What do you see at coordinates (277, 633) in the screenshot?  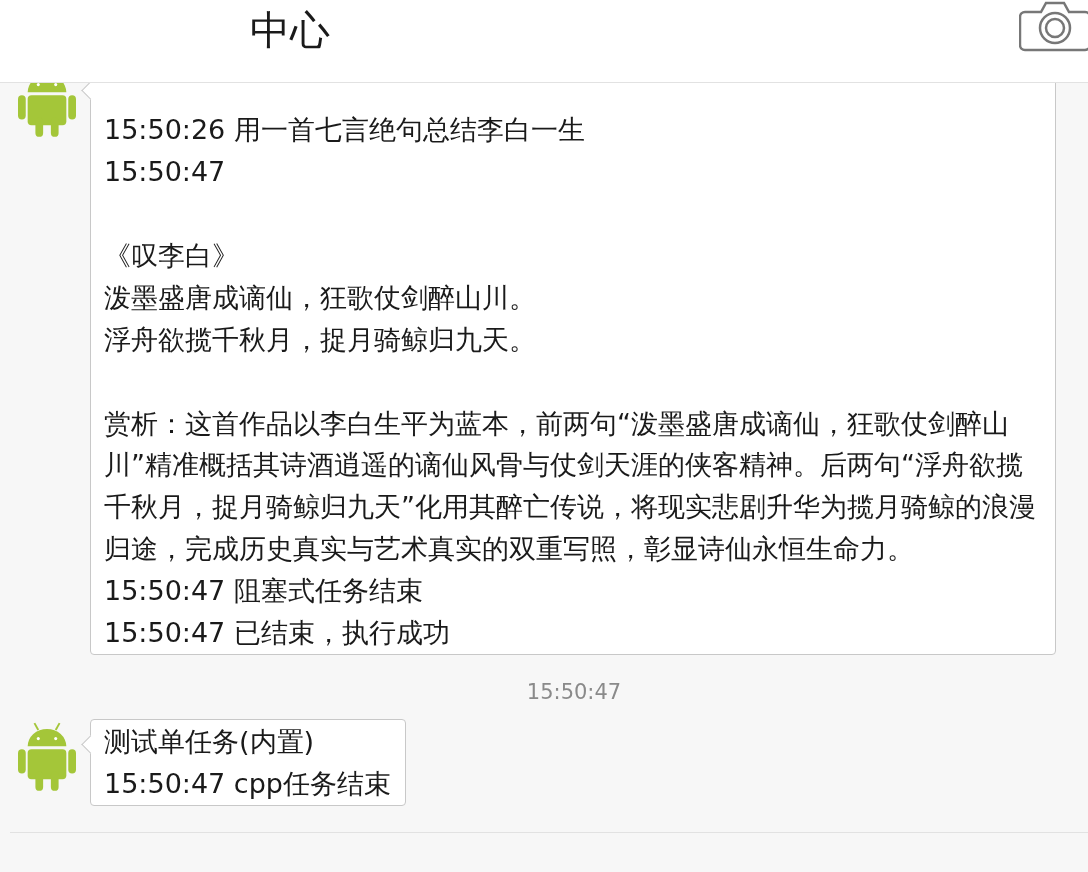 I see `message-line: 15:50:47 已结束，执行成功` at bounding box center [277, 633].